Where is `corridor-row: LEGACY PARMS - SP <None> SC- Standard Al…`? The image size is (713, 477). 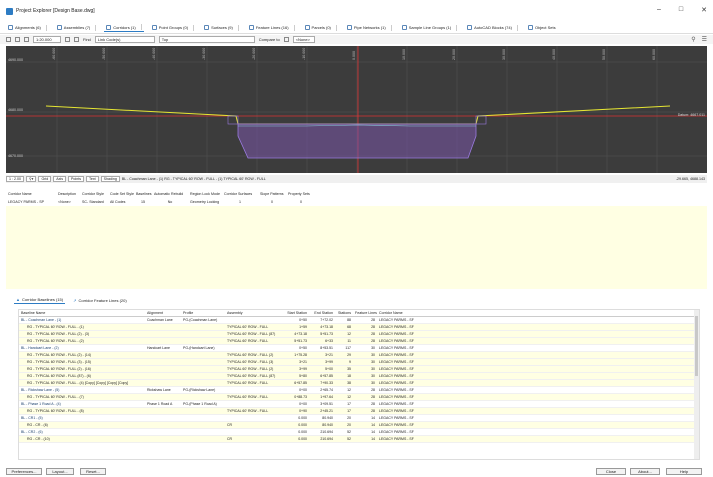 corridor-row: LEGACY PARMS - SP <None> SC- Standard Al… is located at coordinates (356, 201).